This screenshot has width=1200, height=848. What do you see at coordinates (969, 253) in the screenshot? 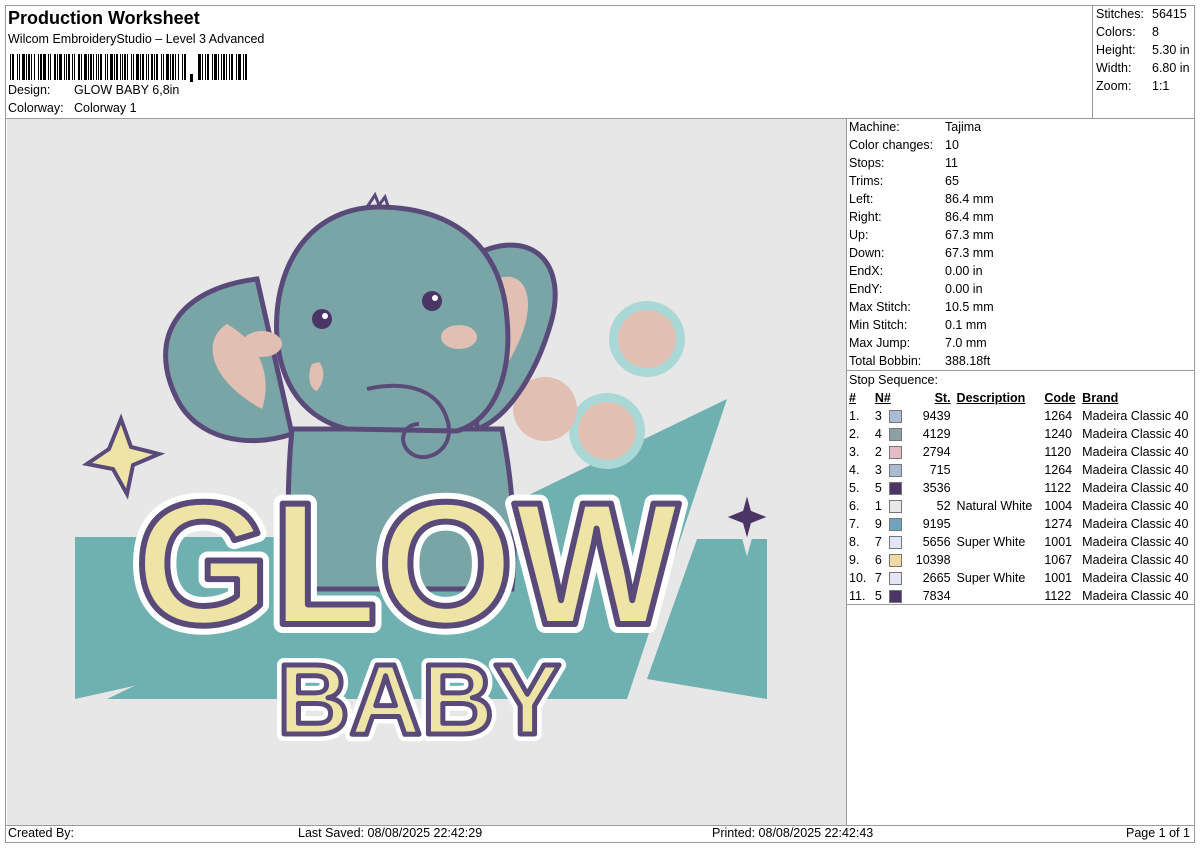
I see `info-value: 67.3 mm` at bounding box center [969, 253].